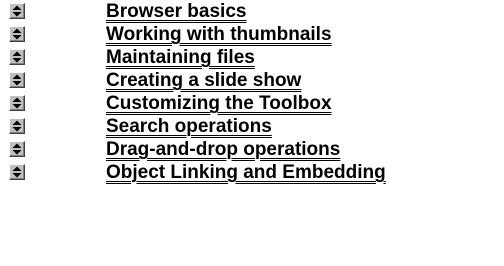 The height and width of the screenshot is (266, 504). I want to click on topic-row-search-operations: Search operations, so click(252, 128).